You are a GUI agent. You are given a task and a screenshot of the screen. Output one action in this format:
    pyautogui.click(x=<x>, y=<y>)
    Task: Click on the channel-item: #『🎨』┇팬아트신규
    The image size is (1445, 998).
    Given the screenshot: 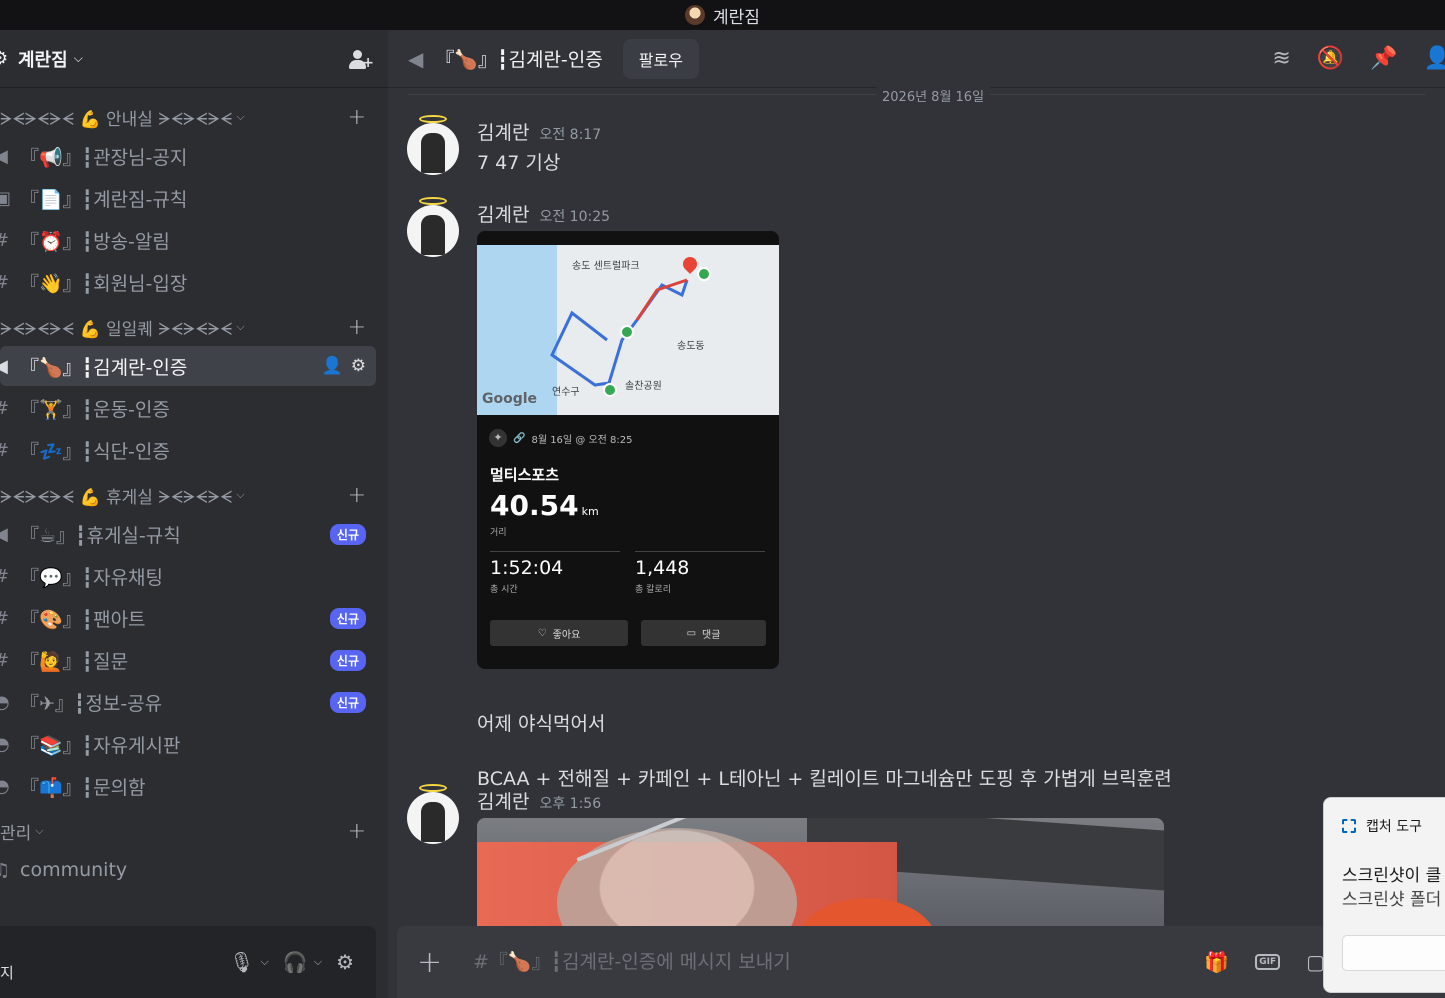 What is the action you would take?
    pyautogui.click(x=188, y=618)
    